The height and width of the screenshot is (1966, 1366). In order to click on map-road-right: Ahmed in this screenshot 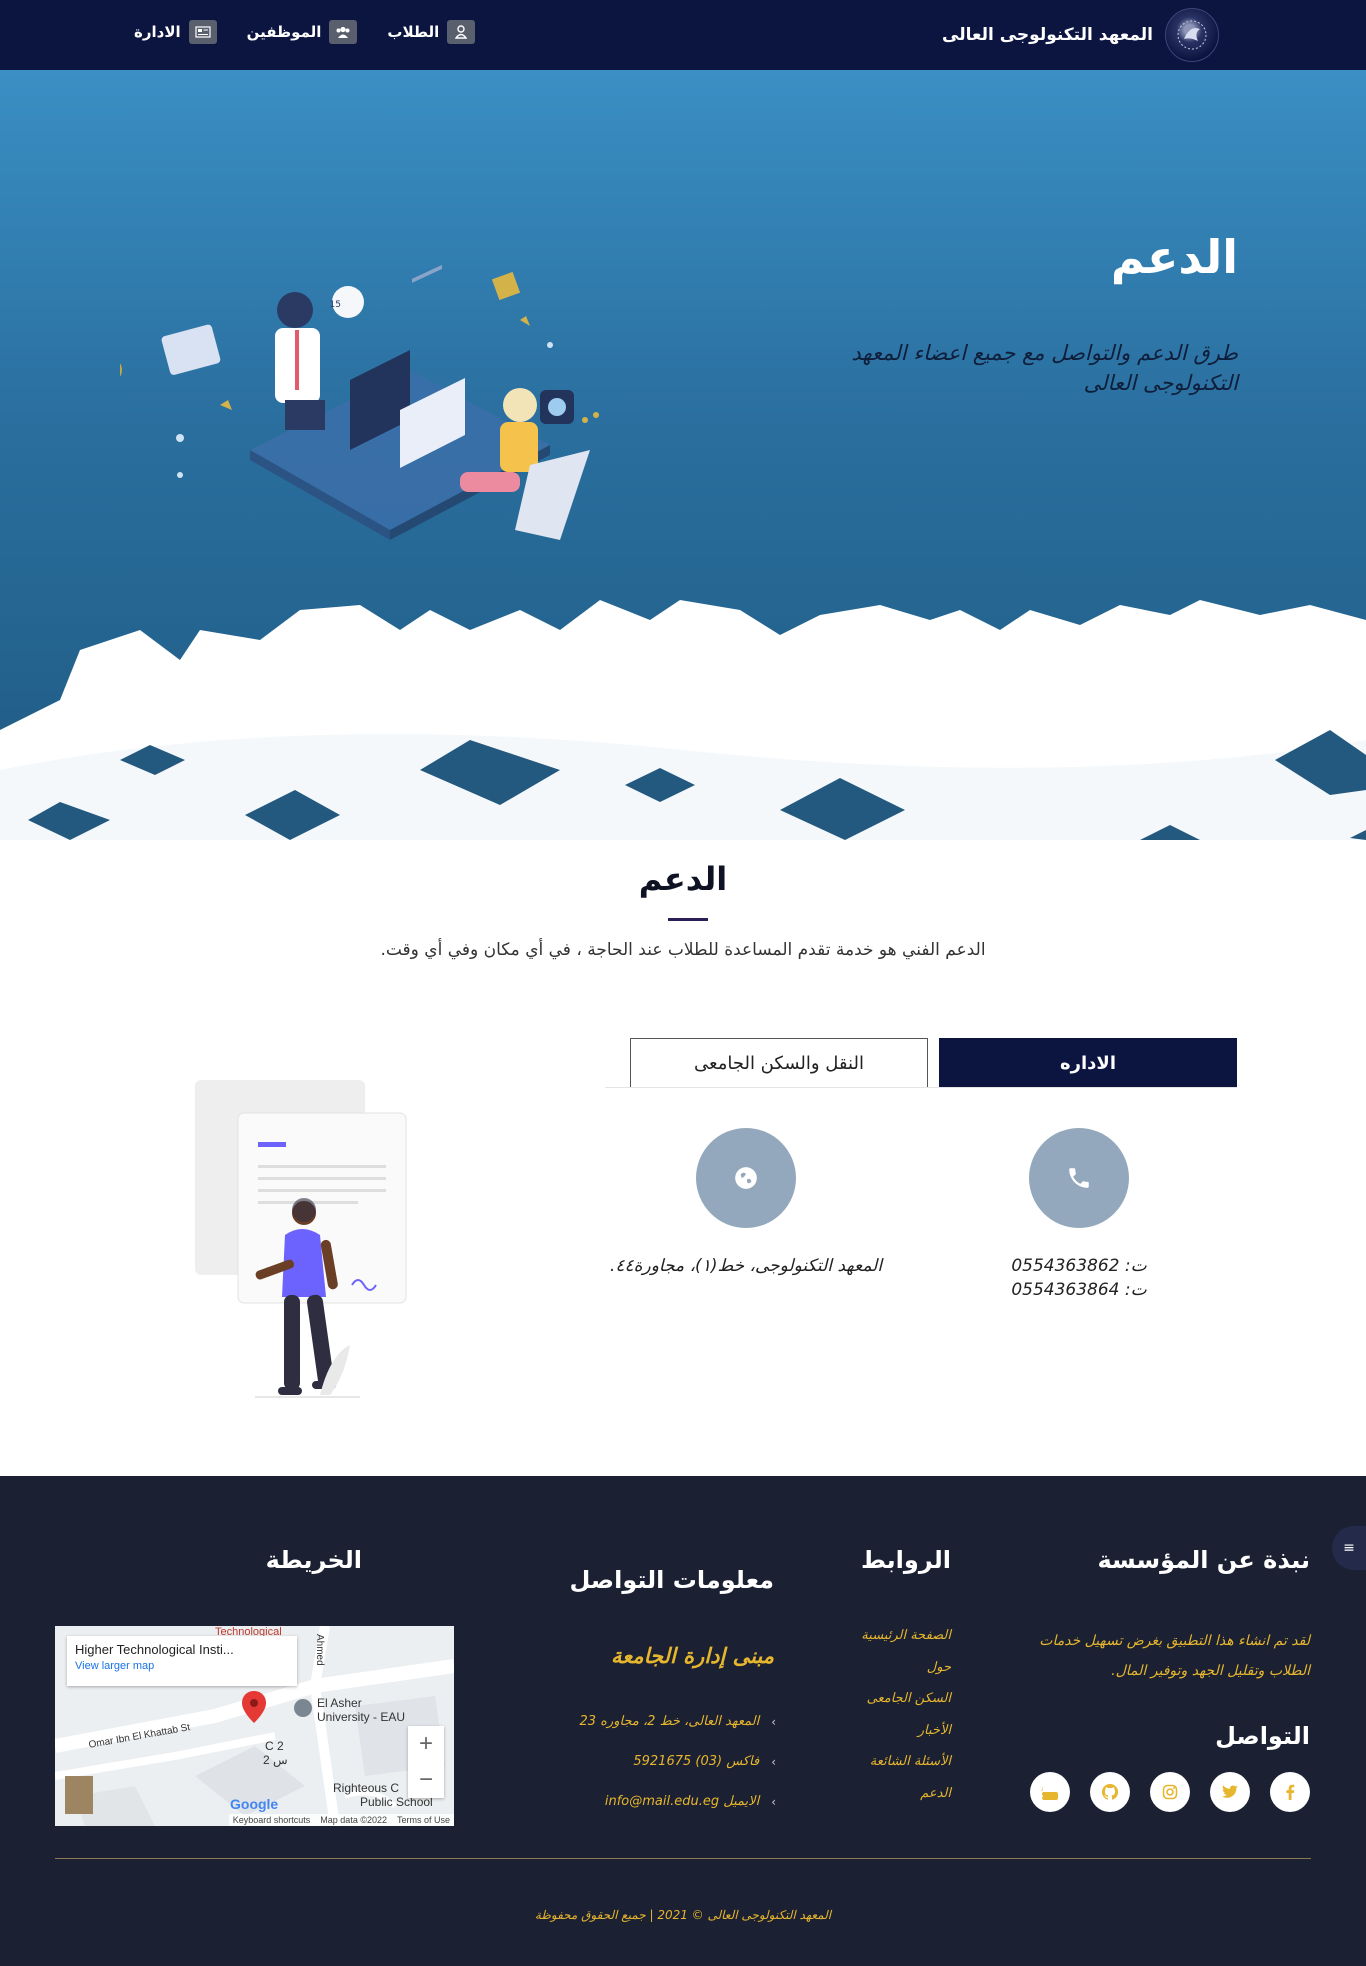, I will do `click(319, 1650)`.